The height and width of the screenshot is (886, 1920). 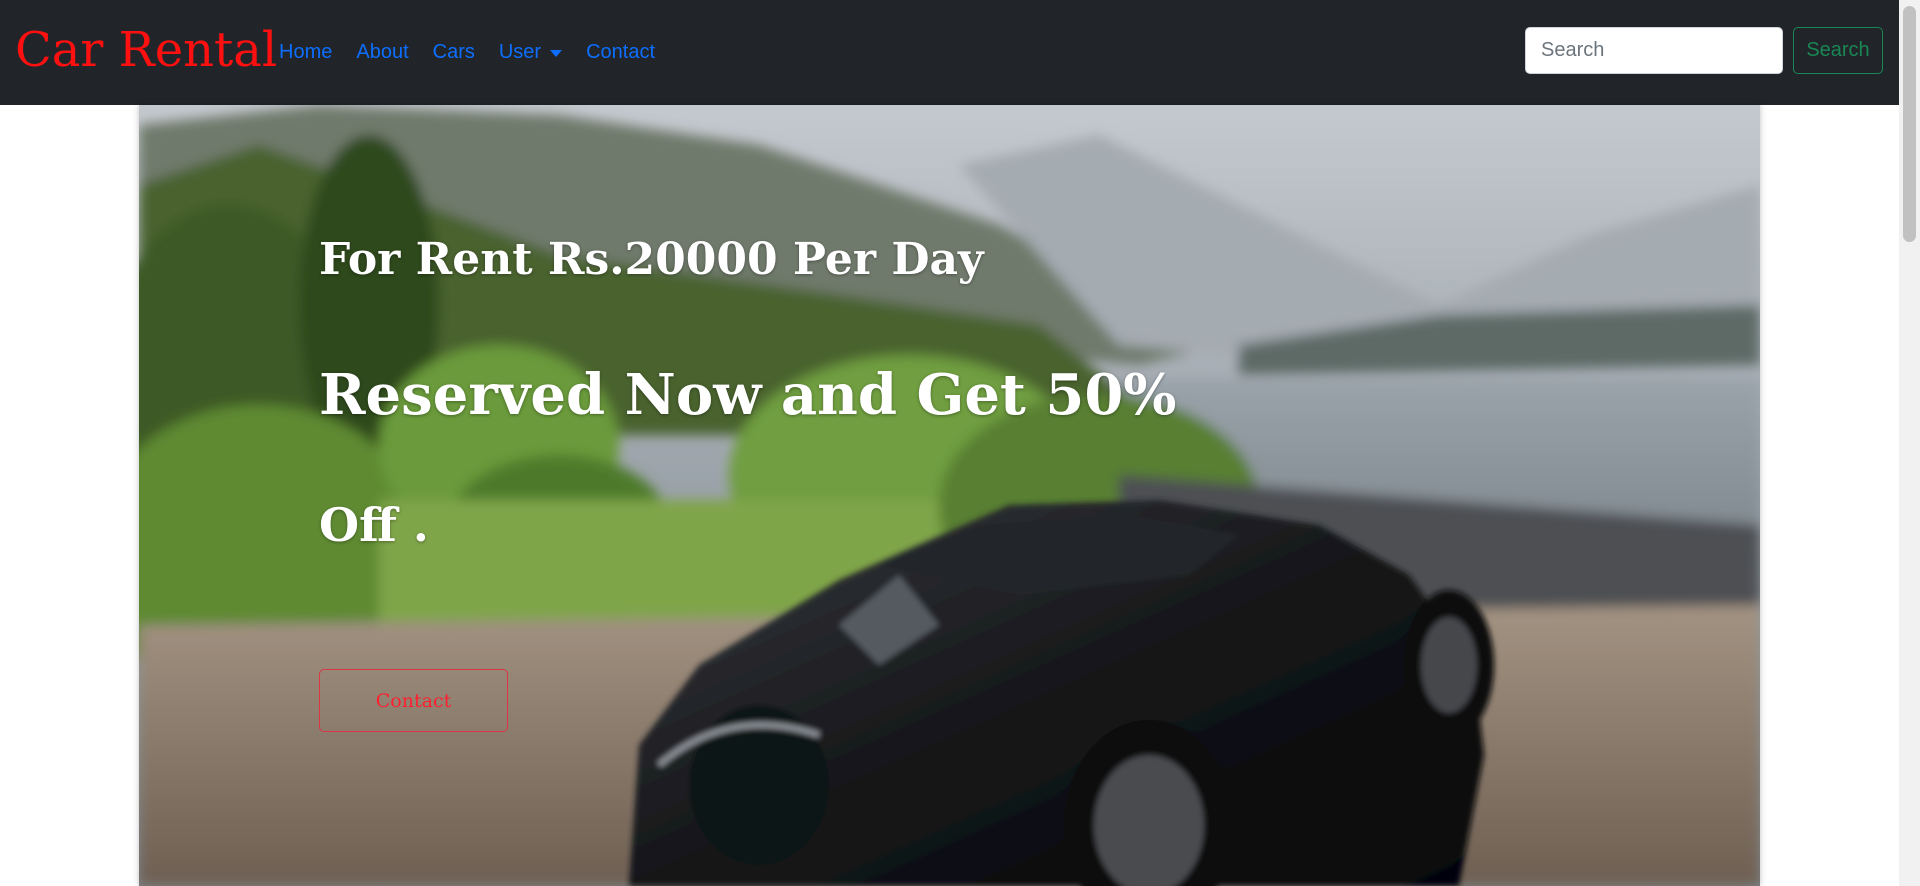 I want to click on nav-links: Home About Cars User Contact, so click(x=479, y=52).